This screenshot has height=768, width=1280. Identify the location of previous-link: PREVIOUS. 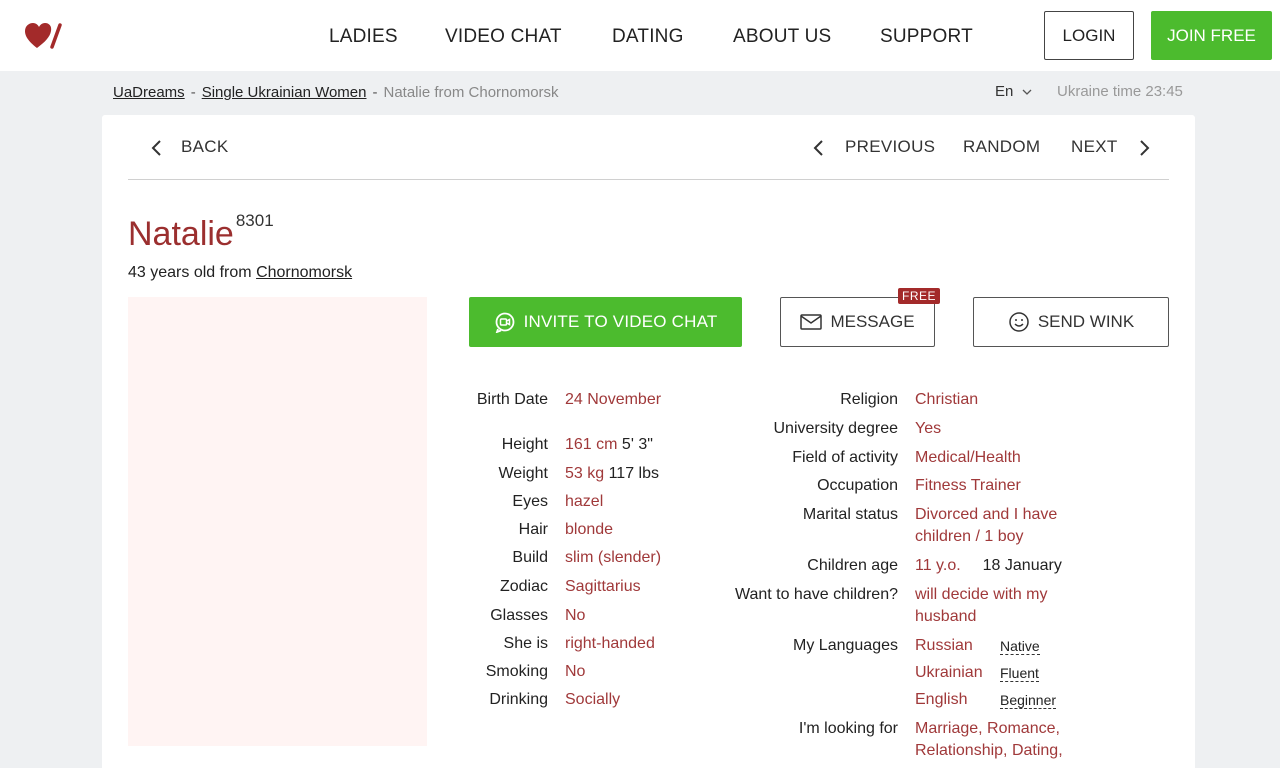
(873, 147).